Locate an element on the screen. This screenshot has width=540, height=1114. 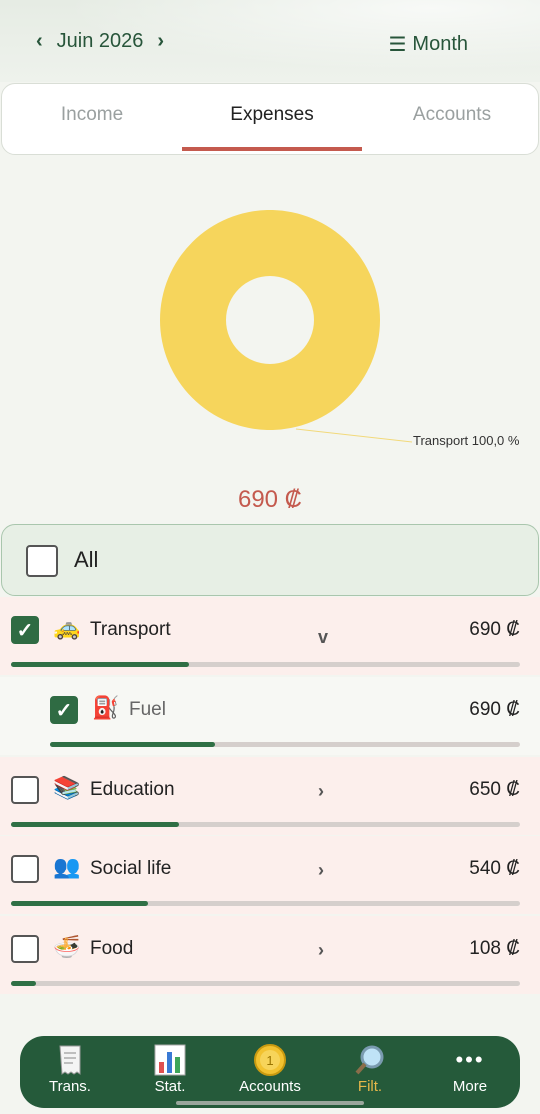
chevron-left-icon: ‹ is located at coordinates (39, 41).